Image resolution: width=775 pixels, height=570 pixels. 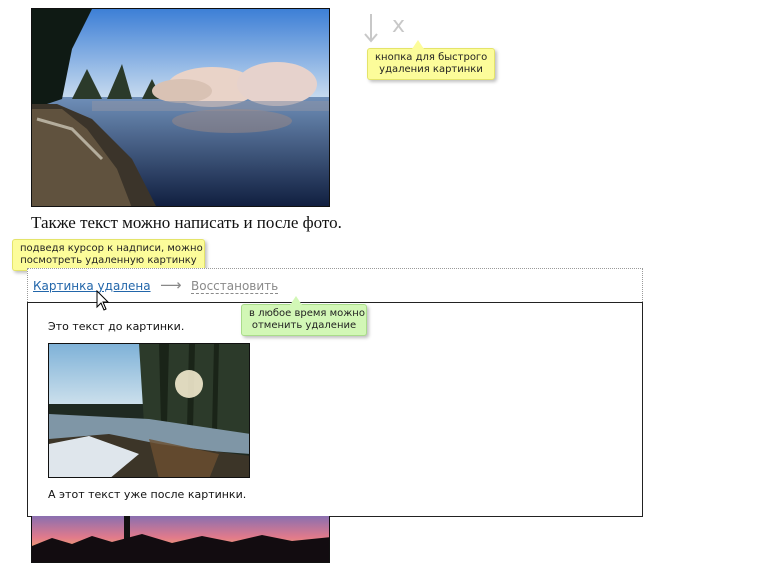 I want to click on tooltip-restore-hint: в любое время можно отменить удаление, so click(x=304, y=316).